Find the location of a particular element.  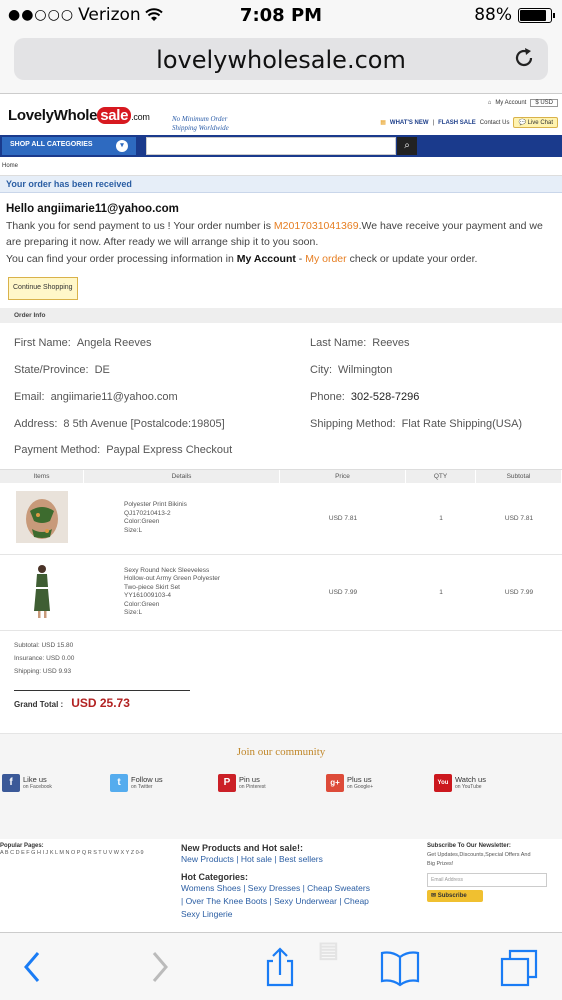

status-bar: ●●○○○ Verizon 7:08 PM 88% is located at coordinates (281, 16).